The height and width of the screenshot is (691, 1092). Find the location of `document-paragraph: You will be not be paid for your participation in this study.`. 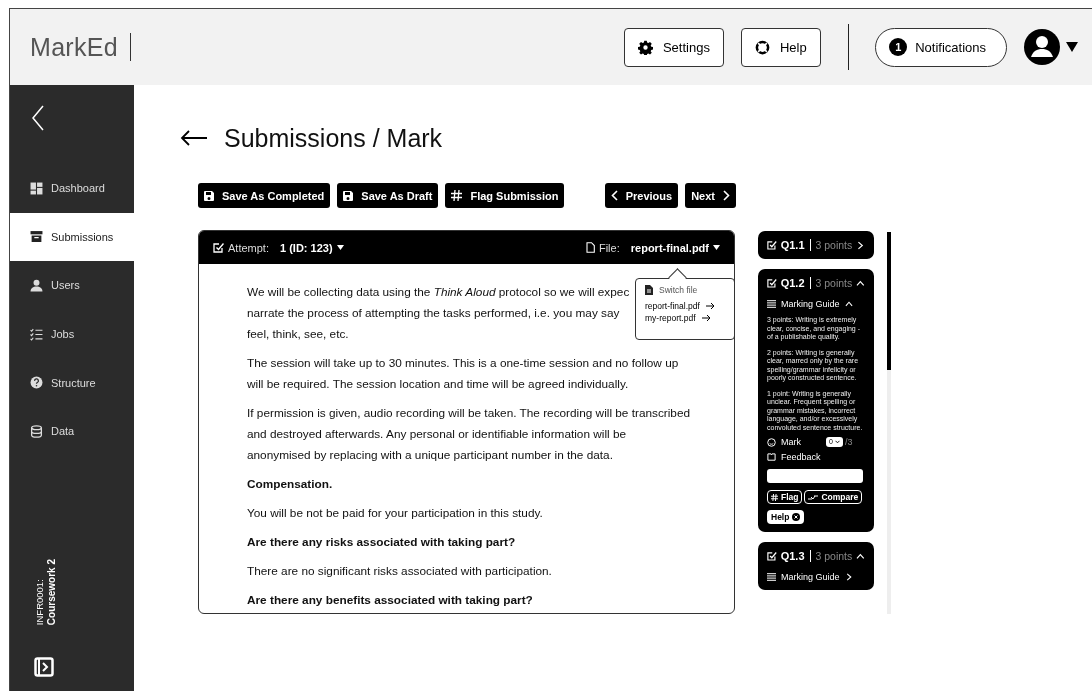

document-paragraph: You will be not be paid for your participation in this study. is located at coordinates (395, 513).